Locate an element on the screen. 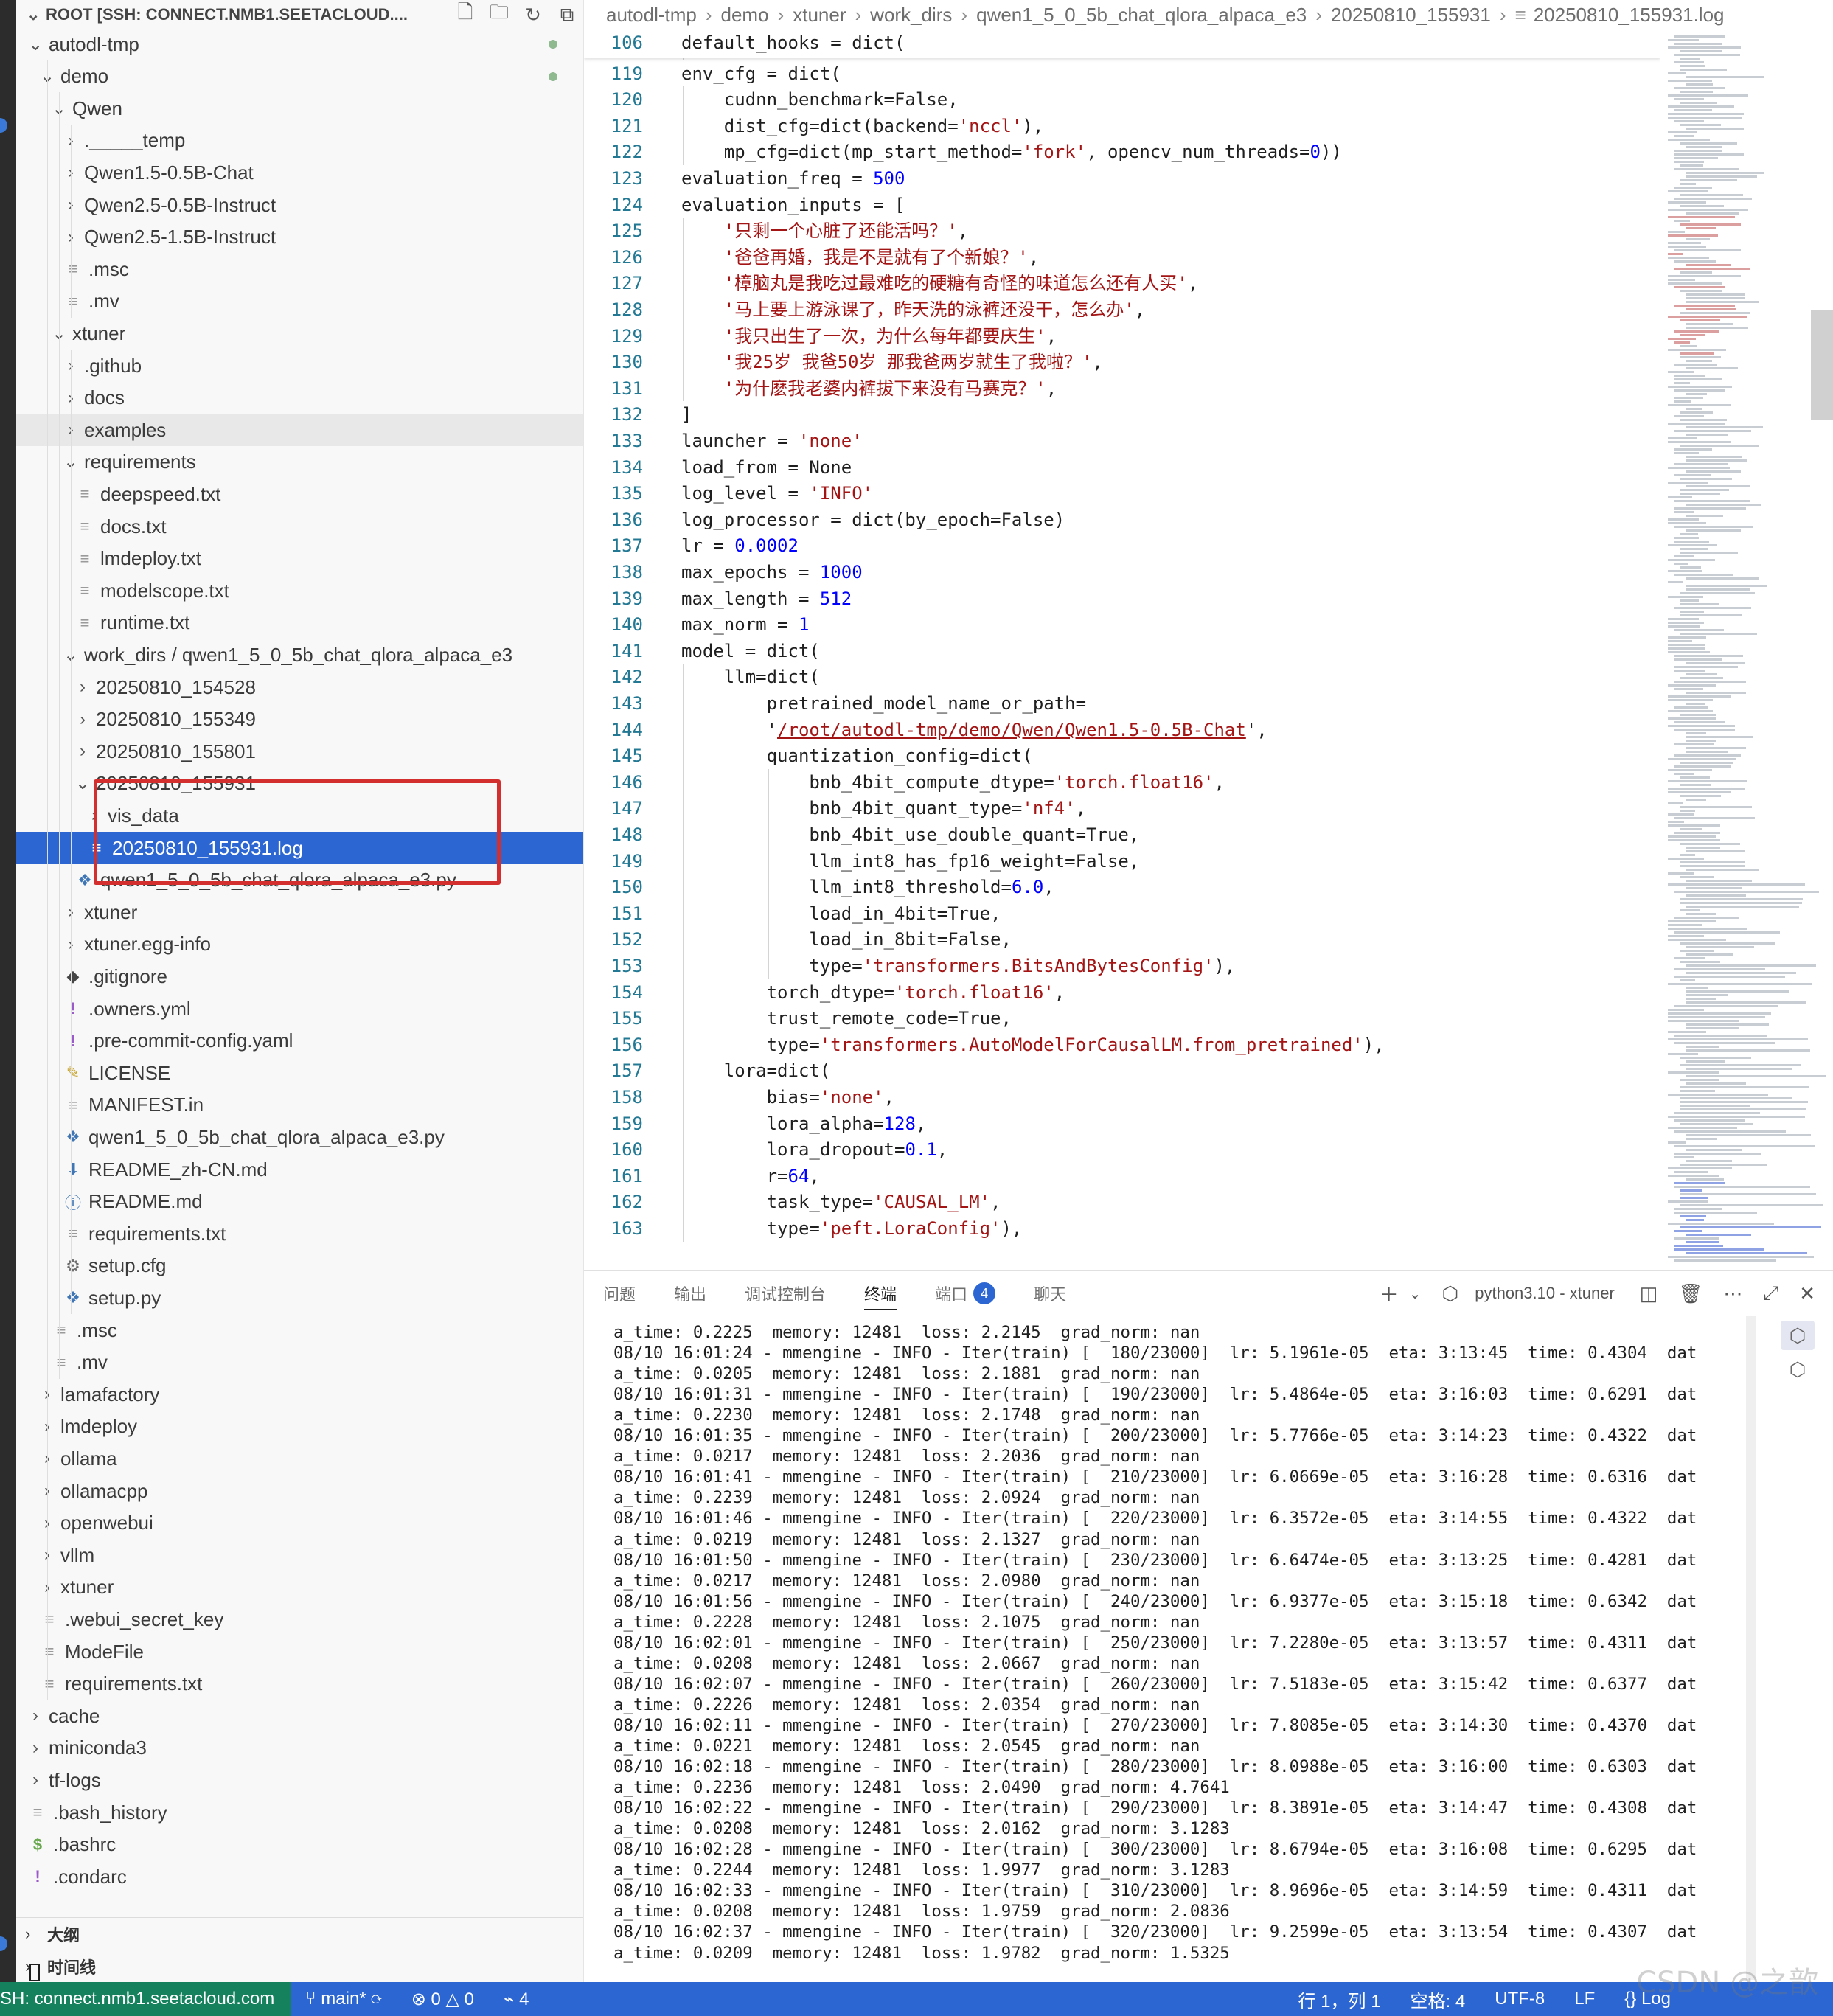  ports-status: ⌁ 4 is located at coordinates (516, 2000).